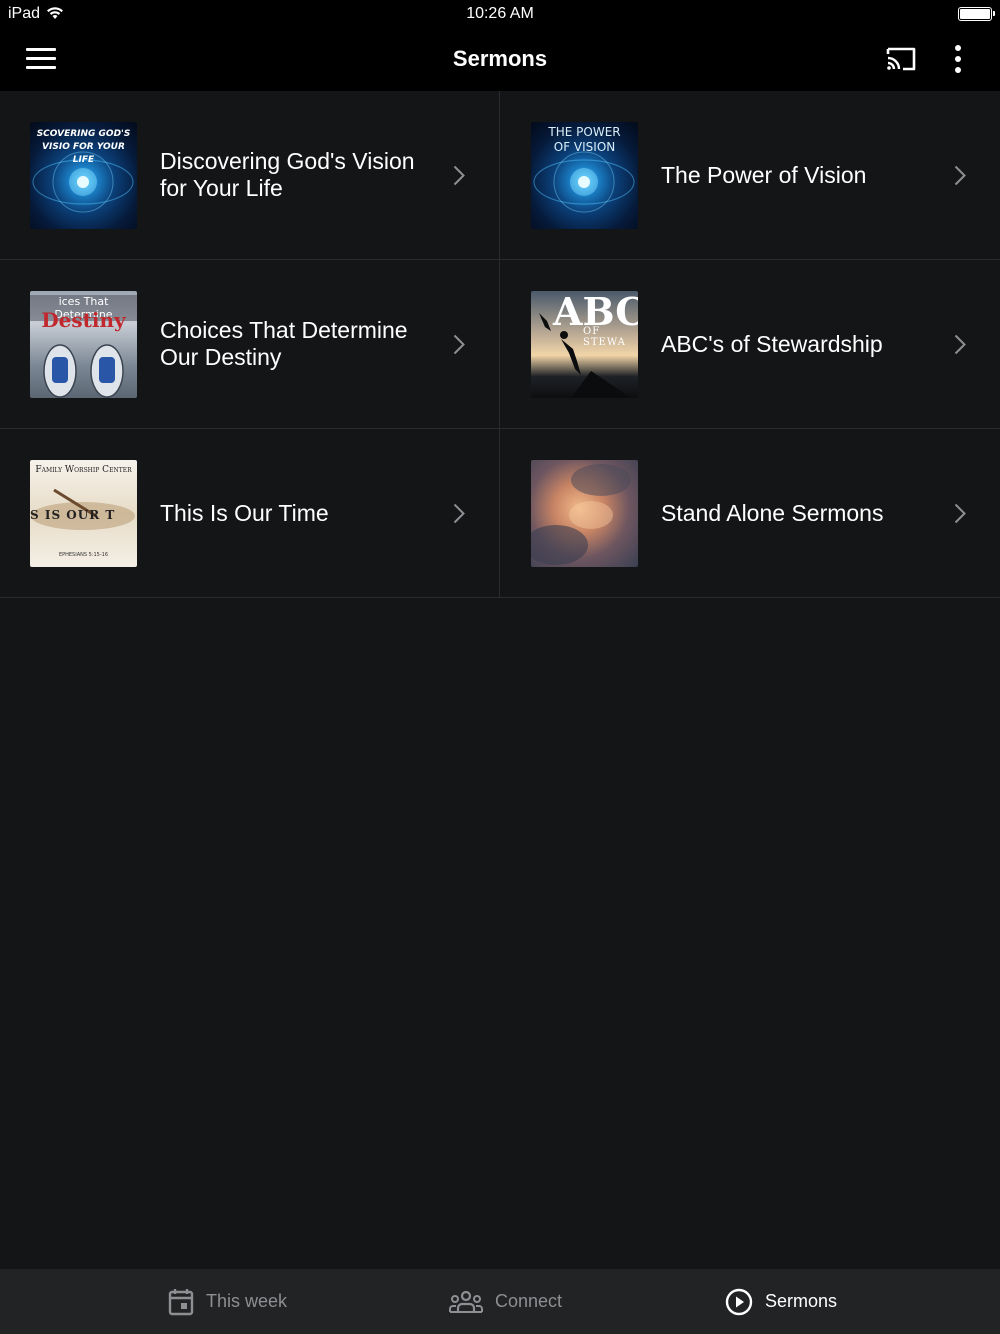 This screenshot has width=1000, height=1334. What do you see at coordinates (584, 175) in the screenshot?
I see `series-thumbnail: THE POWER OF VISION` at bounding box center [584, 175].